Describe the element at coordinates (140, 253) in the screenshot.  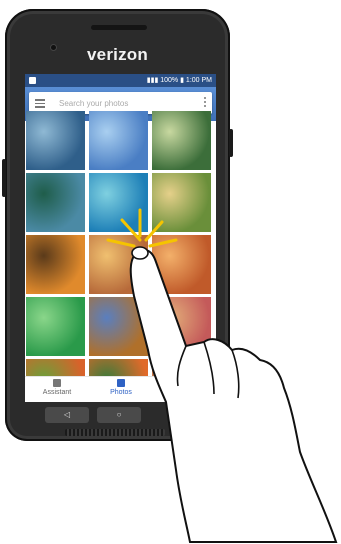
I see `fingertip` at that location.